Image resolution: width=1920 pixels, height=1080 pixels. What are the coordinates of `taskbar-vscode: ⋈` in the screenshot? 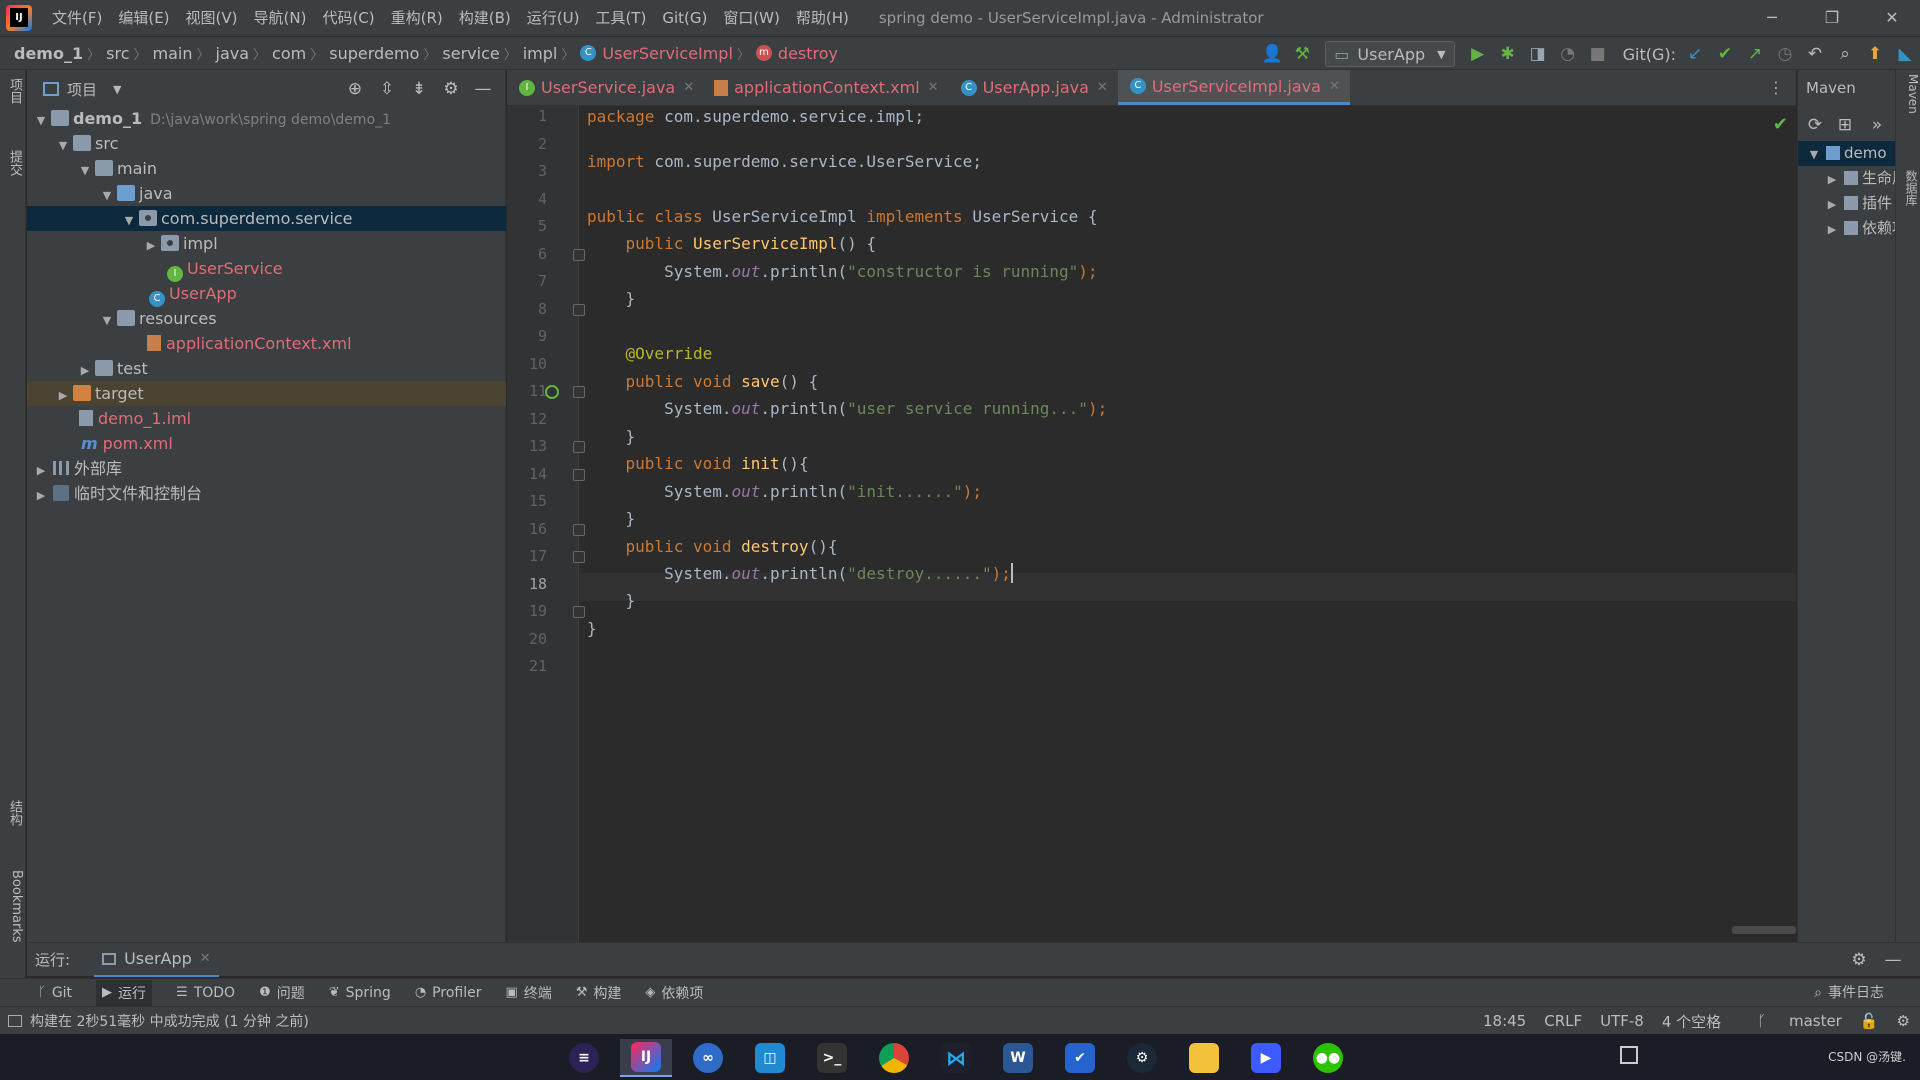 It's located at (956, 1058).